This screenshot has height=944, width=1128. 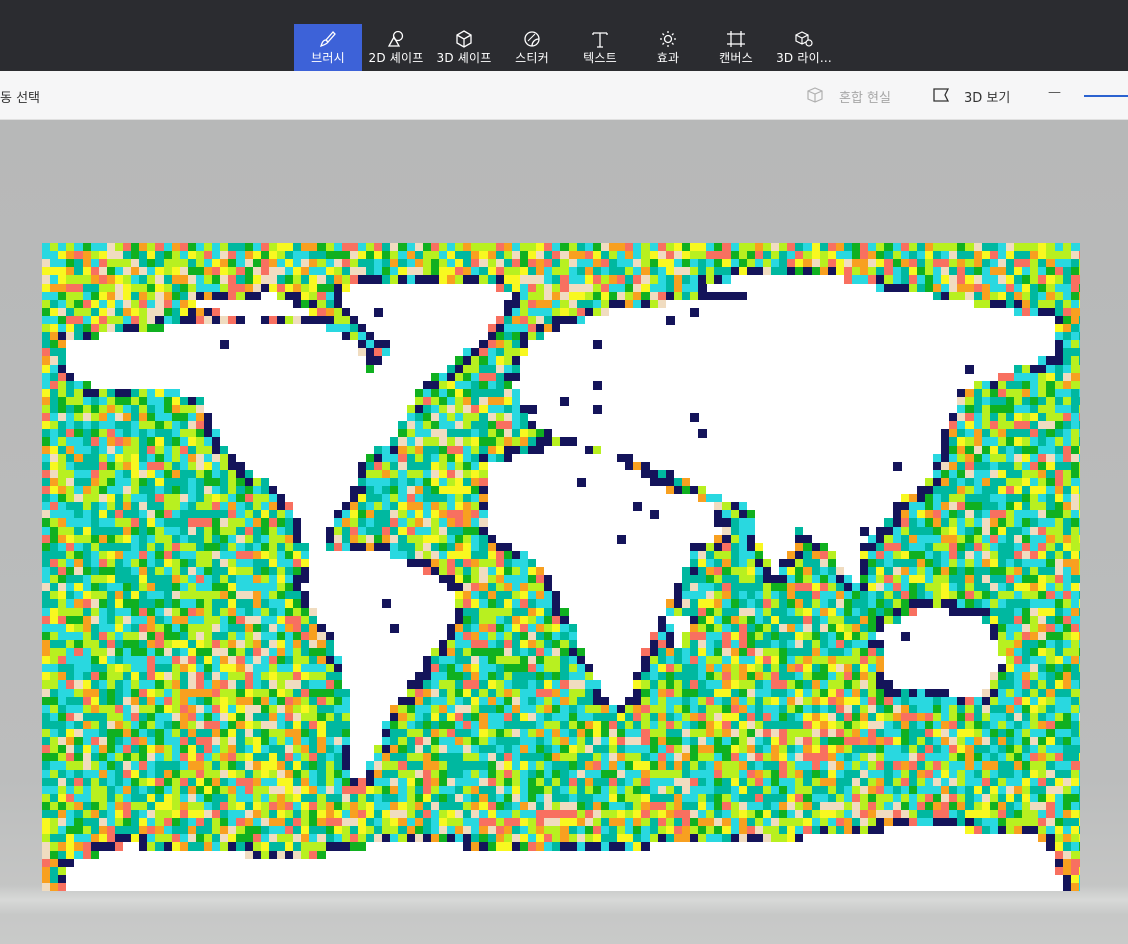 What do you see at coordinates (668, 58) in the screenshot?
I see `tool-label: 효과` at bounding box center [668, 58].